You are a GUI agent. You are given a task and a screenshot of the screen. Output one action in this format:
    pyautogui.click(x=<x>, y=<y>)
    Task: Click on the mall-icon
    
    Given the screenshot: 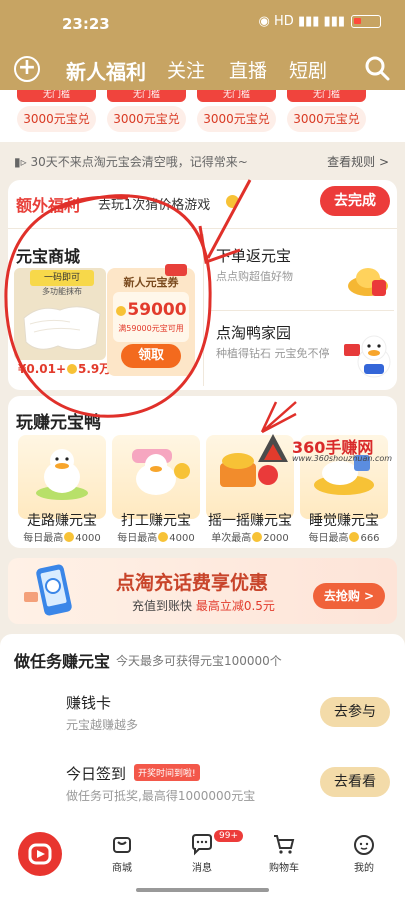 What is the action you would take?
    pyautogui.click(x=122, y=845)
    